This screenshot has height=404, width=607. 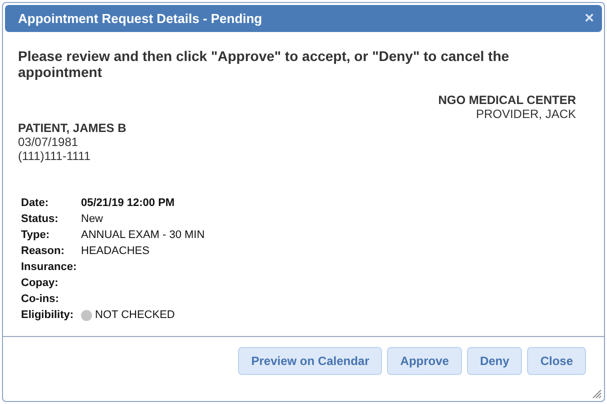 What do you see at coordinates (40, 299) in the screenshot?
I see `field-label: Co-ins:` at bounding box center [40, 299].